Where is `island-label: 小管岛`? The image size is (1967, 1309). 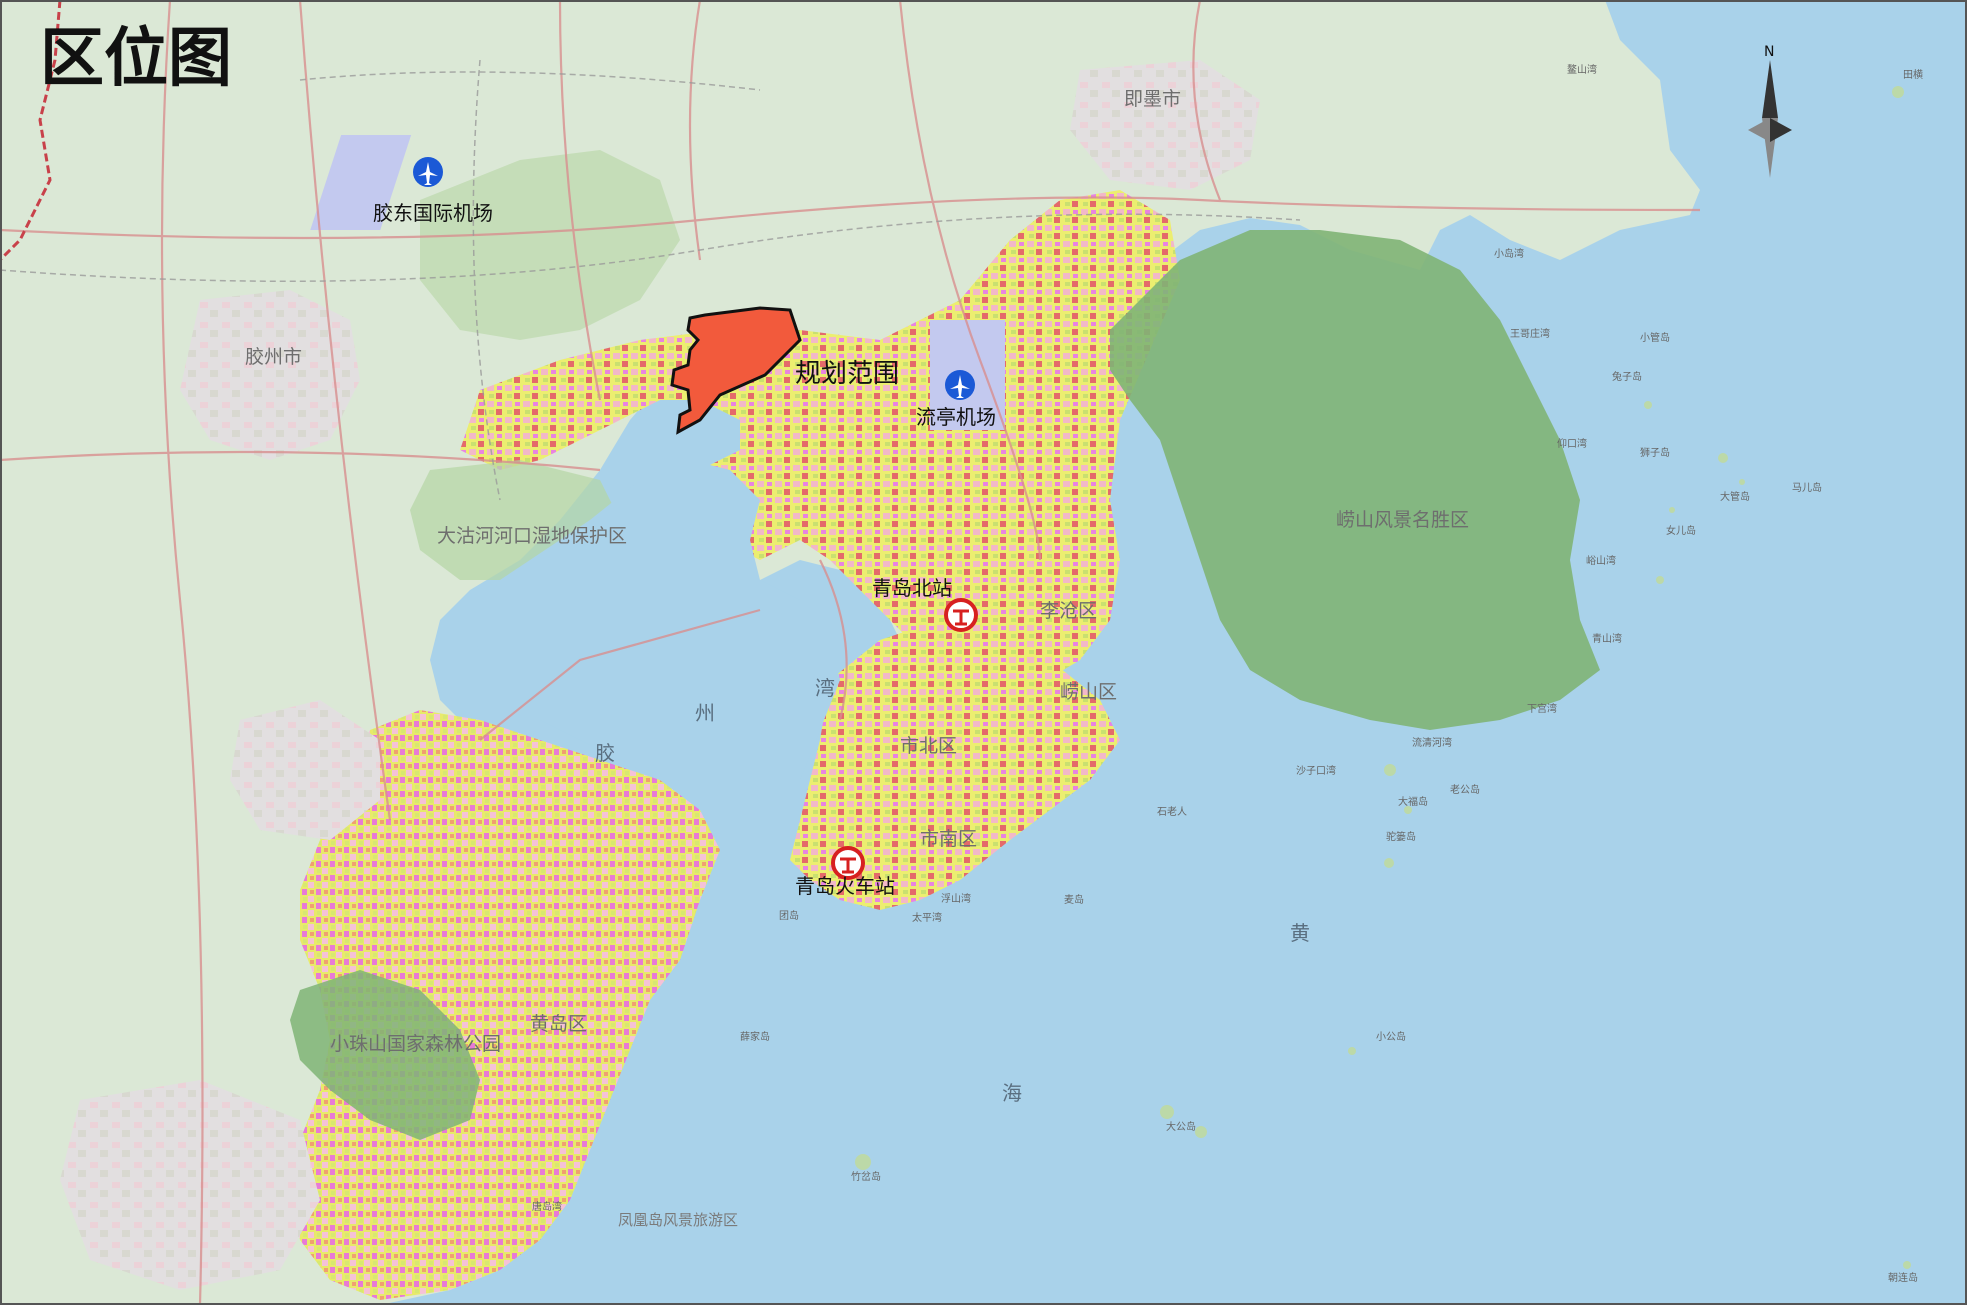 island-label: 小管岛 is located at coordinates (1655, 337).